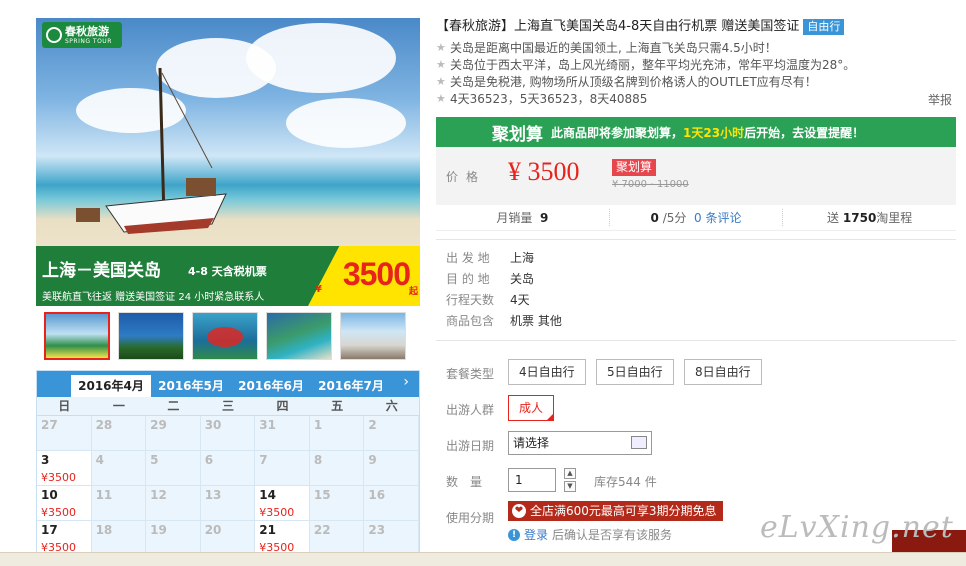  Describe the element at coordinates (707, 132) in the screenshot. I see `promo-message: 此商品即将参加聚划算，1天23小时后开始，去设置提醒！` at that location.